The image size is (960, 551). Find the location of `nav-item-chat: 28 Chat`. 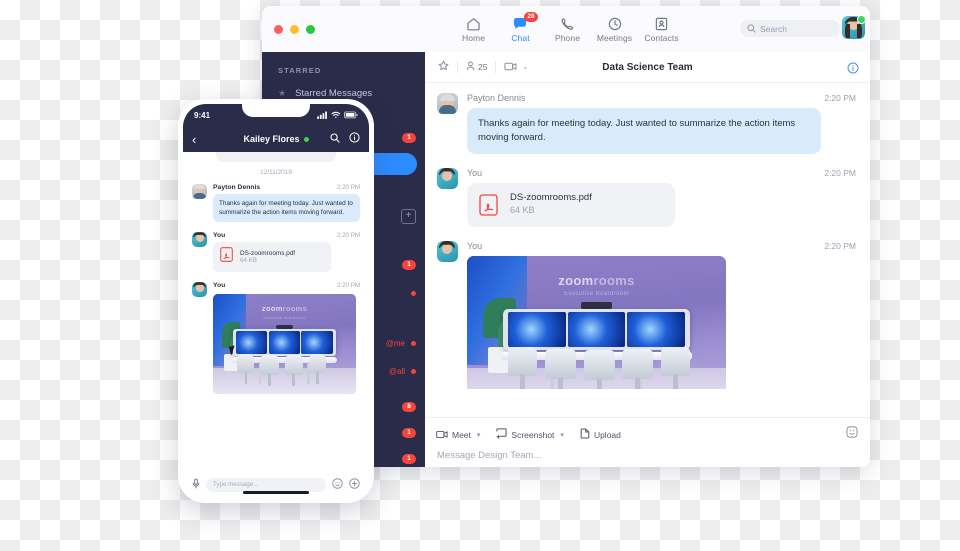

nav-item-chat: 28 Chat is located at coordinates (520, 27).